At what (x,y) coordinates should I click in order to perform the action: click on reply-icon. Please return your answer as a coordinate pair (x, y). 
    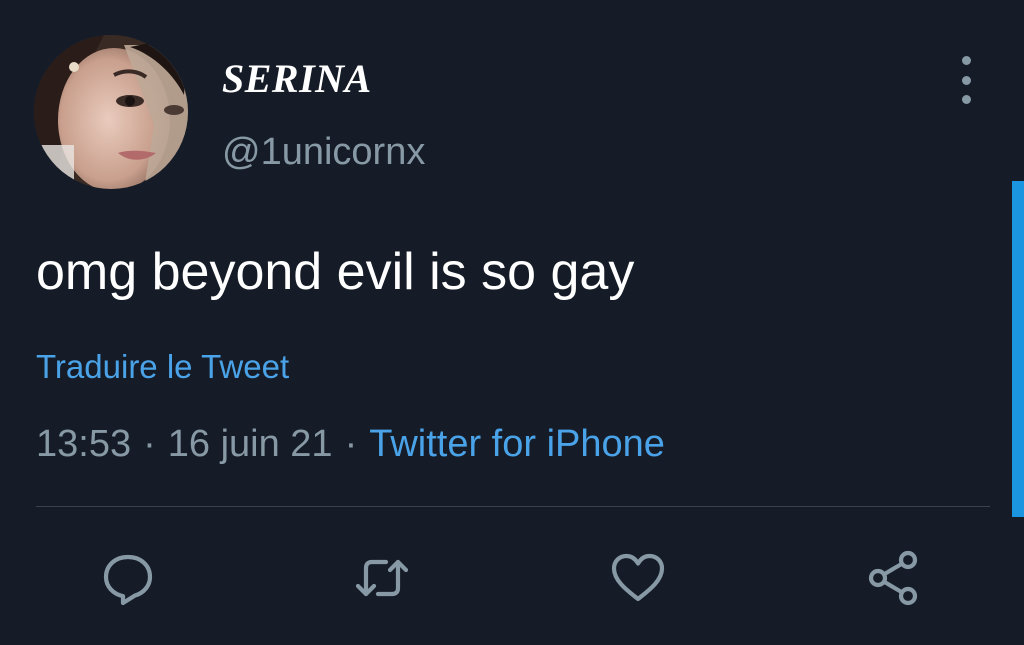
    Looking at the image, I should click on (128, 580).